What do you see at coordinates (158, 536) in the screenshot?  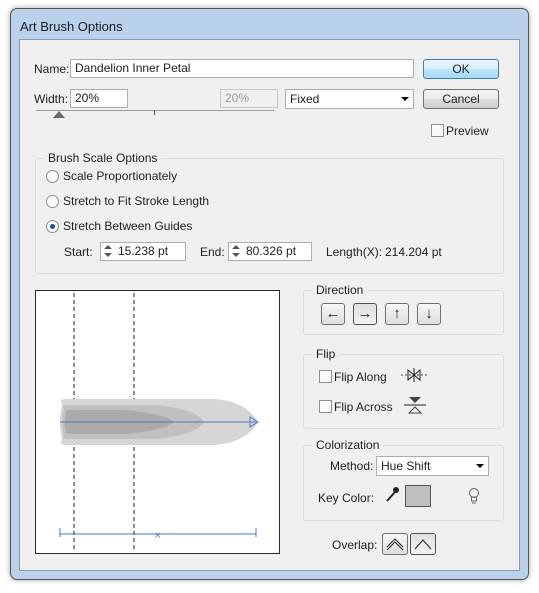 I see `length-center-mark: ×` at bounding box center [158, 536].